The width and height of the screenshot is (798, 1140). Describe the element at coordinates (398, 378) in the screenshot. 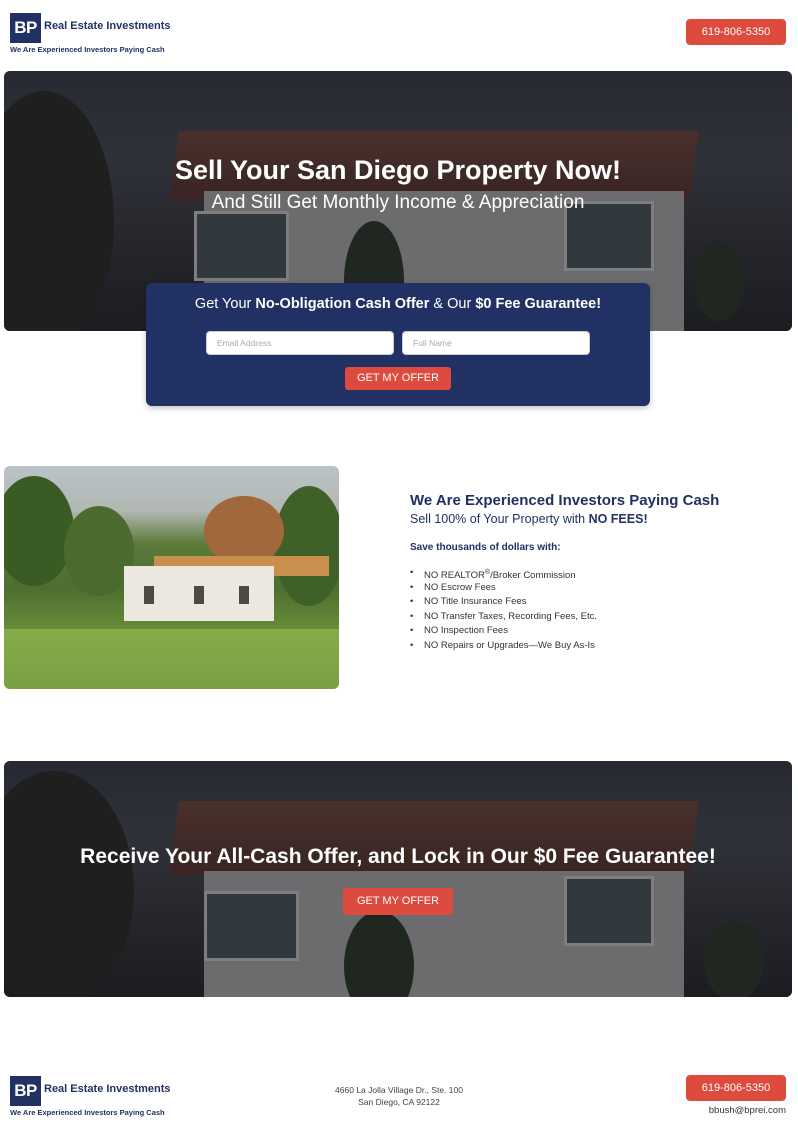

I see `get-my-offer-button: GET MY OFFER` at that location.